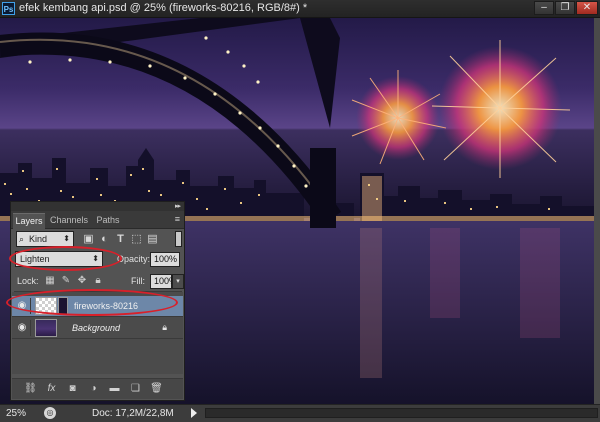 This screenshot has width=600, height=422. I want to click on image-filter-icon: ▣, so click(88, 239).